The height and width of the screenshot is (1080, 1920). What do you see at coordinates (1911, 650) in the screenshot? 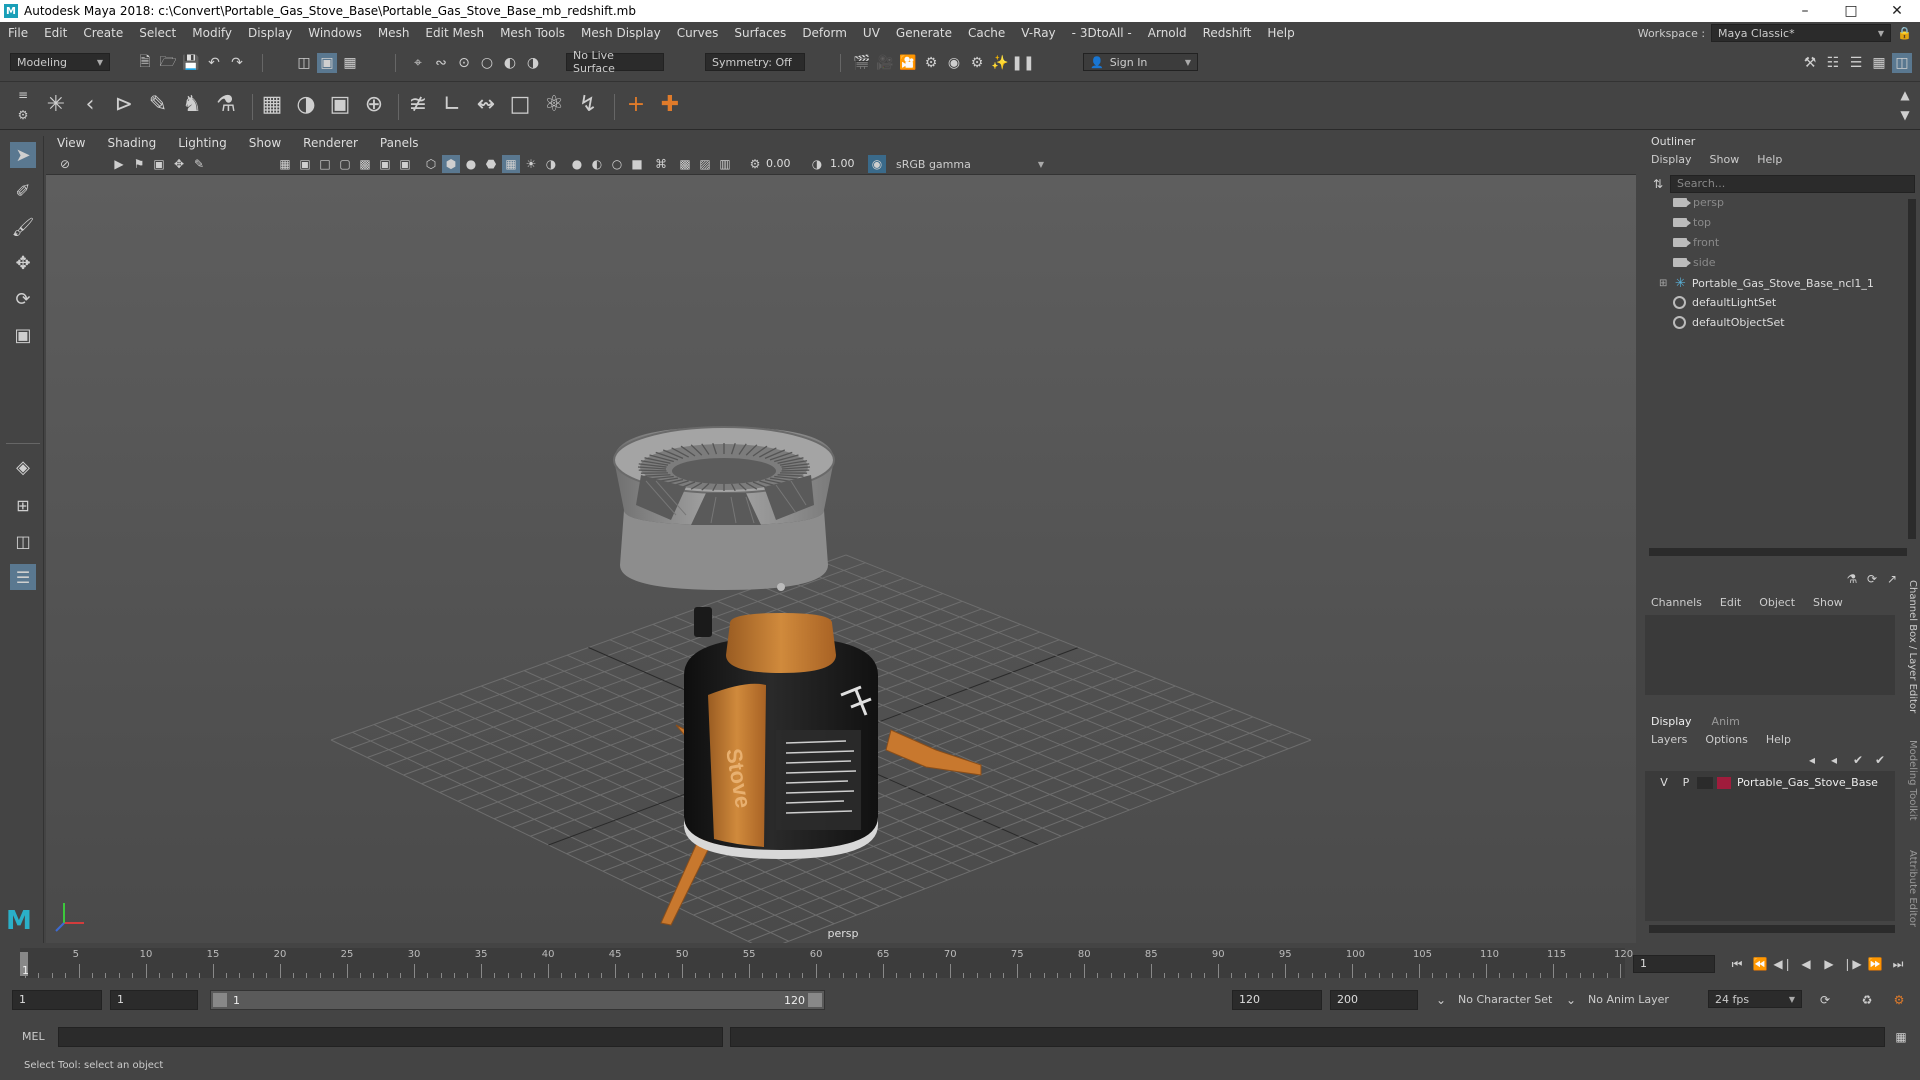
I see `side-tab-channel-box: Channel Box / Layer Editor` at bounding box center [1911, 650].